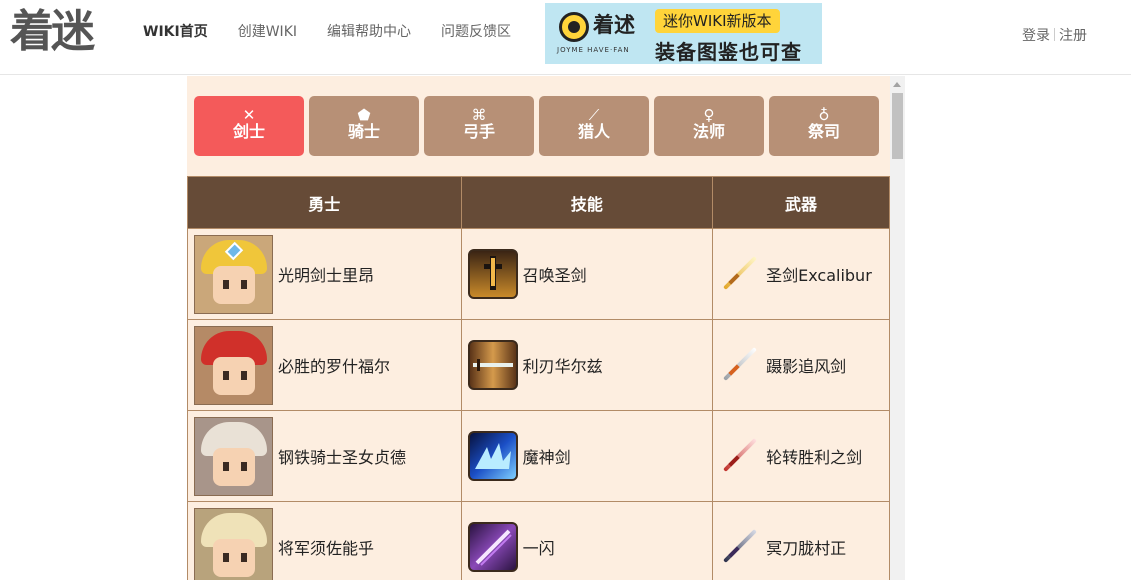  What do you see at coordinates (555, 274) in the screenshot?
I see `skill-name: 召唤圣剑` at bounding box center [555, 274].